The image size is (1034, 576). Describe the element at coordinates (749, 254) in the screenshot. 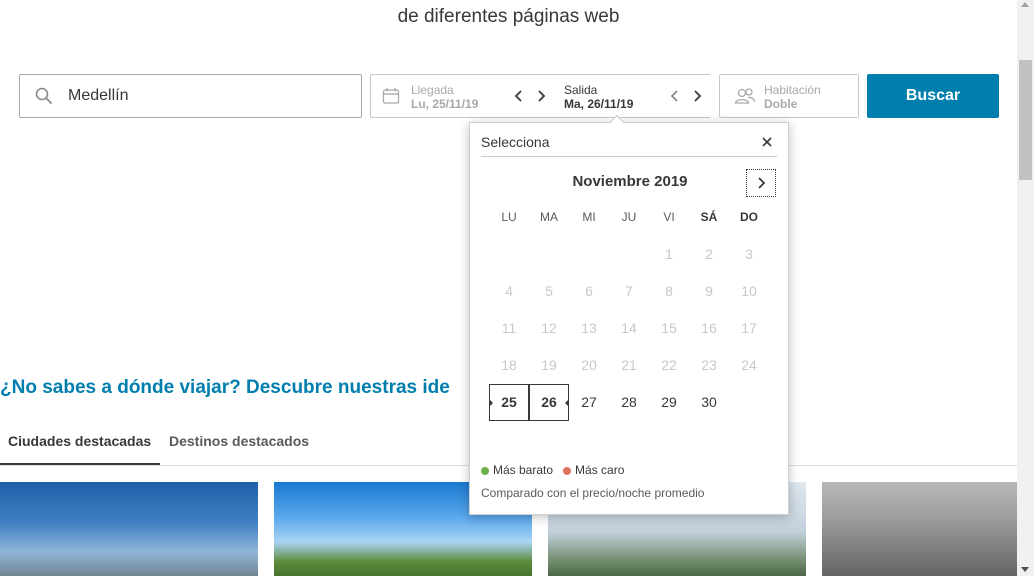

I see `calendar-day: 3` at that location.